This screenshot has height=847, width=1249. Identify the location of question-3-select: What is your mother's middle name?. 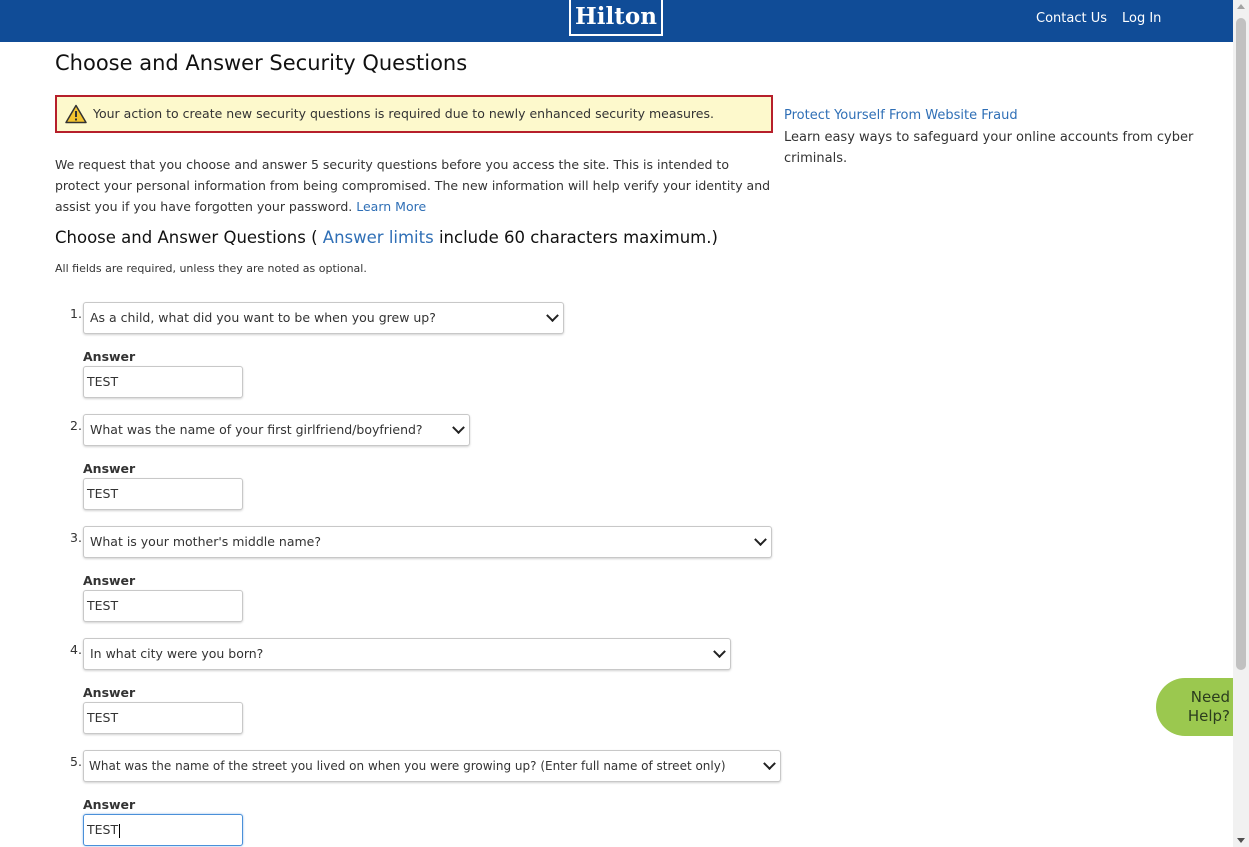
(427, 542).